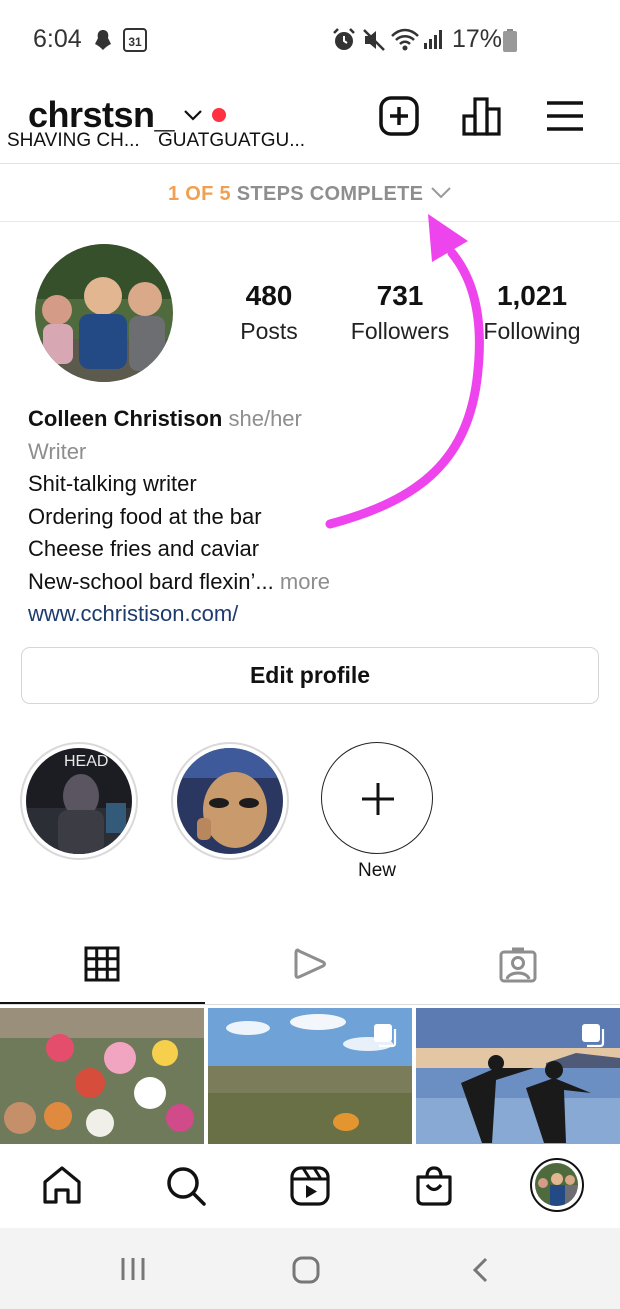 This screenshot has height=1309, width=620. What do you see at coordinates (112, 483) in the screenshot?
I see `bio-line-1: Shit-talking writer` at bounding box center [112, 483].